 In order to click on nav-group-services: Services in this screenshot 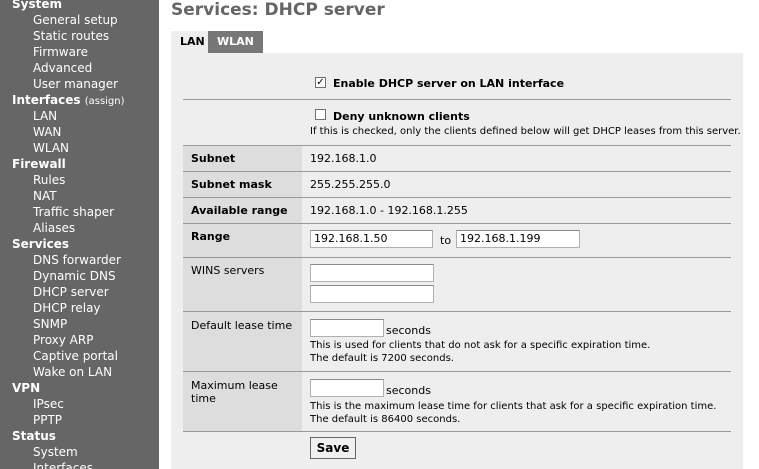, I will do `click(40, 244)`.